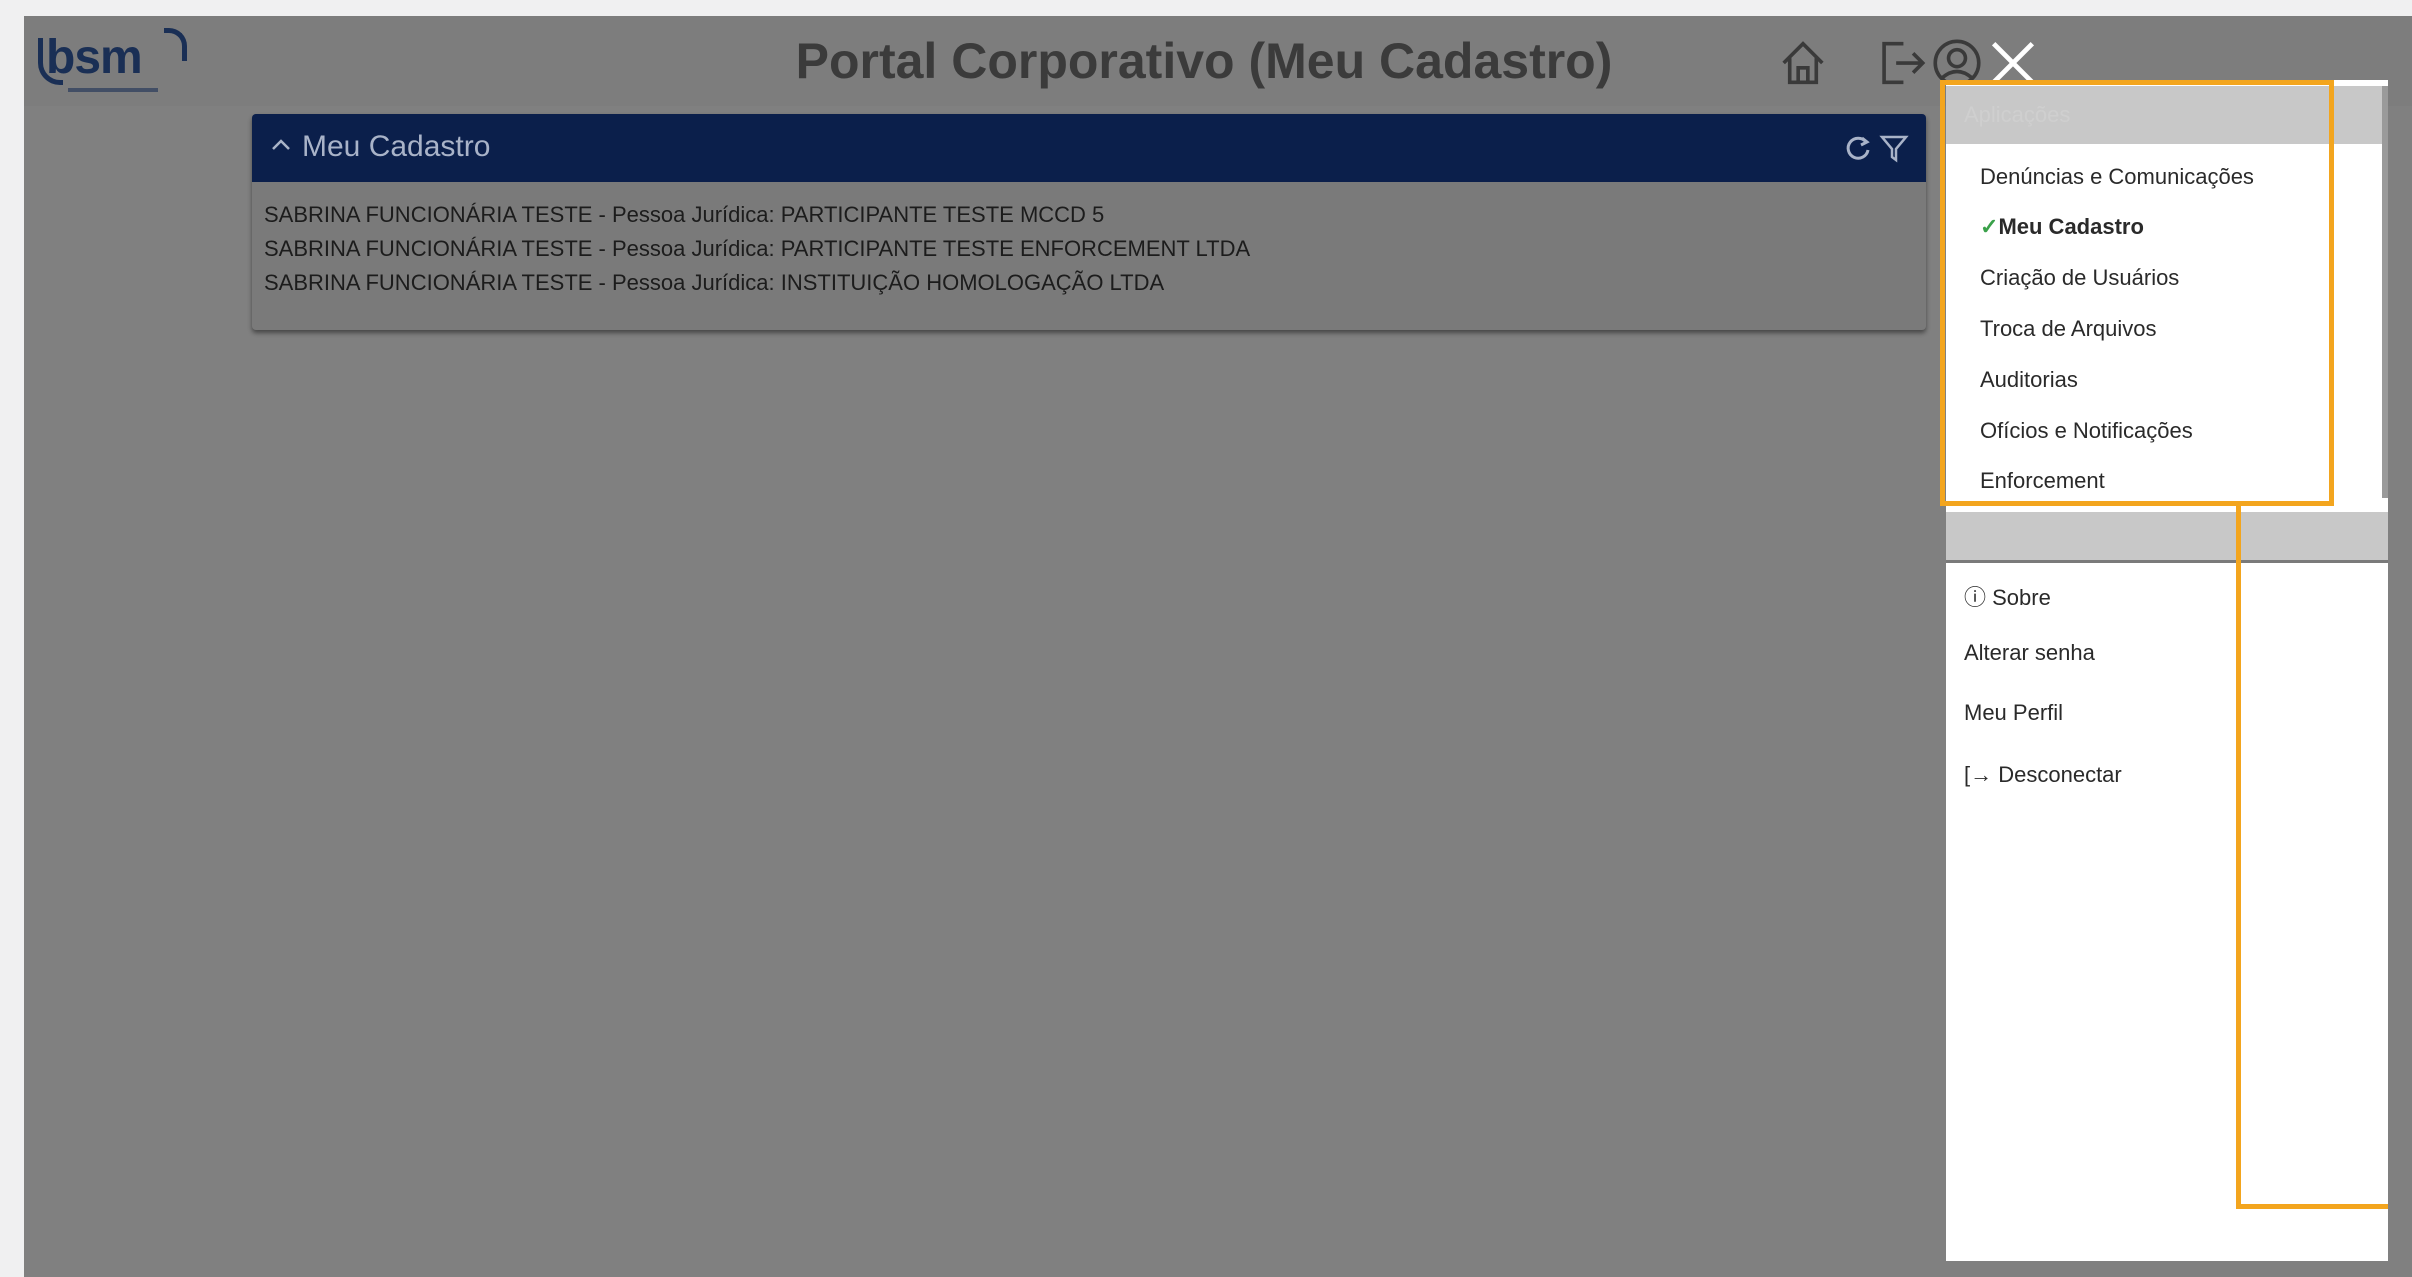 This screenshot has width=2412, height=1277. I want to click on logout-icon, so click(1901, 63).